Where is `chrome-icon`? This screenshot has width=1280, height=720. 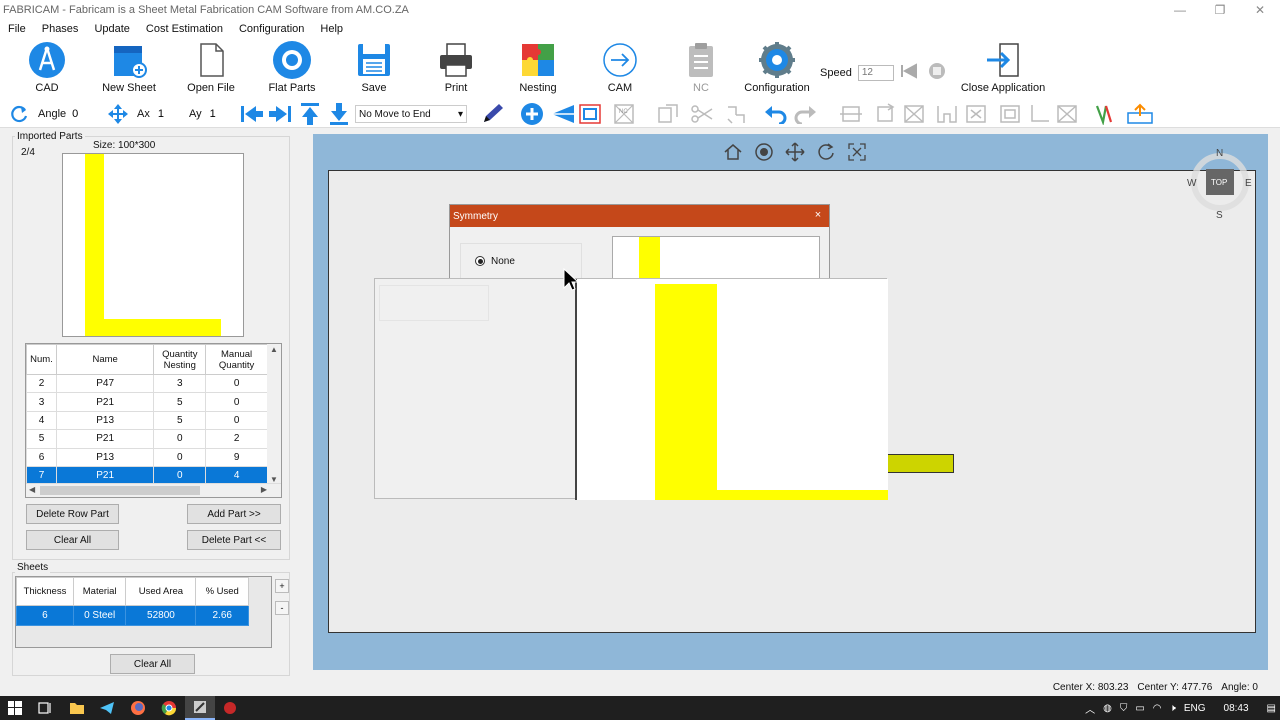 chrome-icon is located at coordinates (169, 708).